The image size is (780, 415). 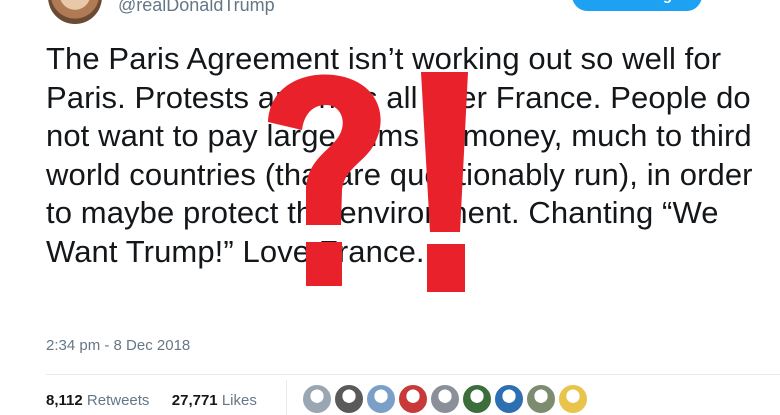 What do you see at coordinates (118, 345) in the screenshot?
I see `tweet-timestamp: 2:34 pm - 8 Dec 2018` at bounding box center [118, 345].